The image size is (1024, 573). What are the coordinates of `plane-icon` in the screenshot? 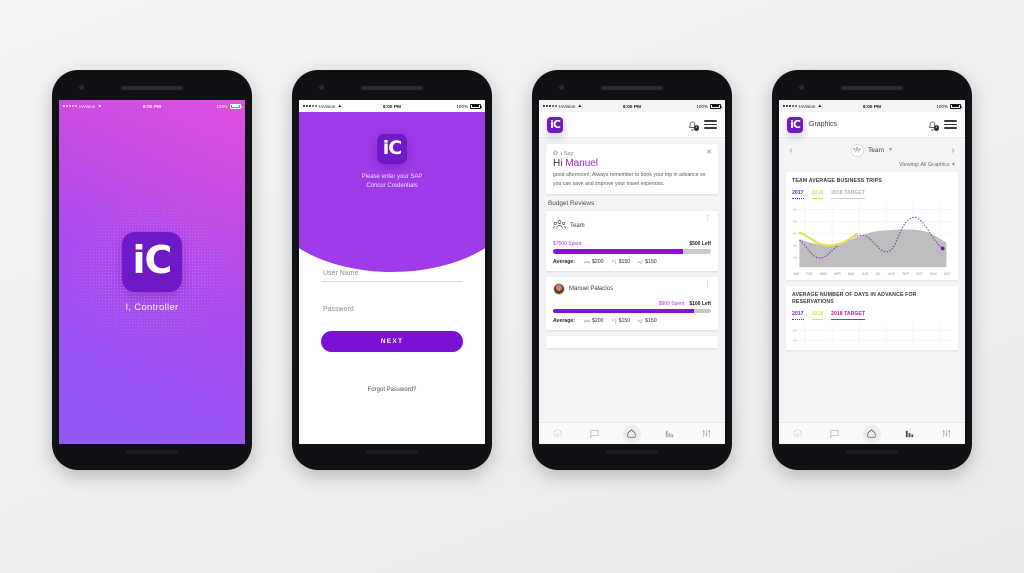 It's located at (640, 321).